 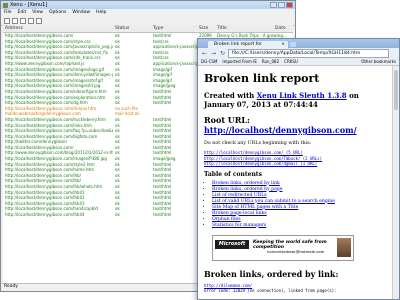 What do you see at coordinates (293, 44) in the screenshot?
I see `new-tab-button` at bounding box center [293, 44].